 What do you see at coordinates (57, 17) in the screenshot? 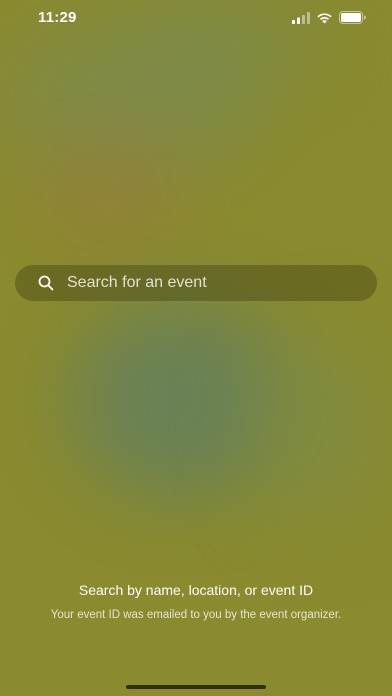
I see `status-time: 11:29` at bounding box center [57, 17].